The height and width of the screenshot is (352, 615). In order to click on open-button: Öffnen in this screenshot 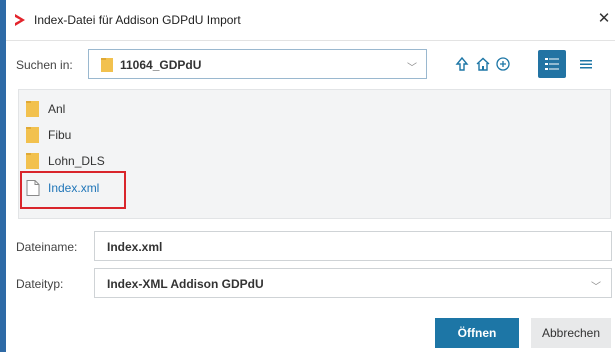, I will do `click(477, 333)`.